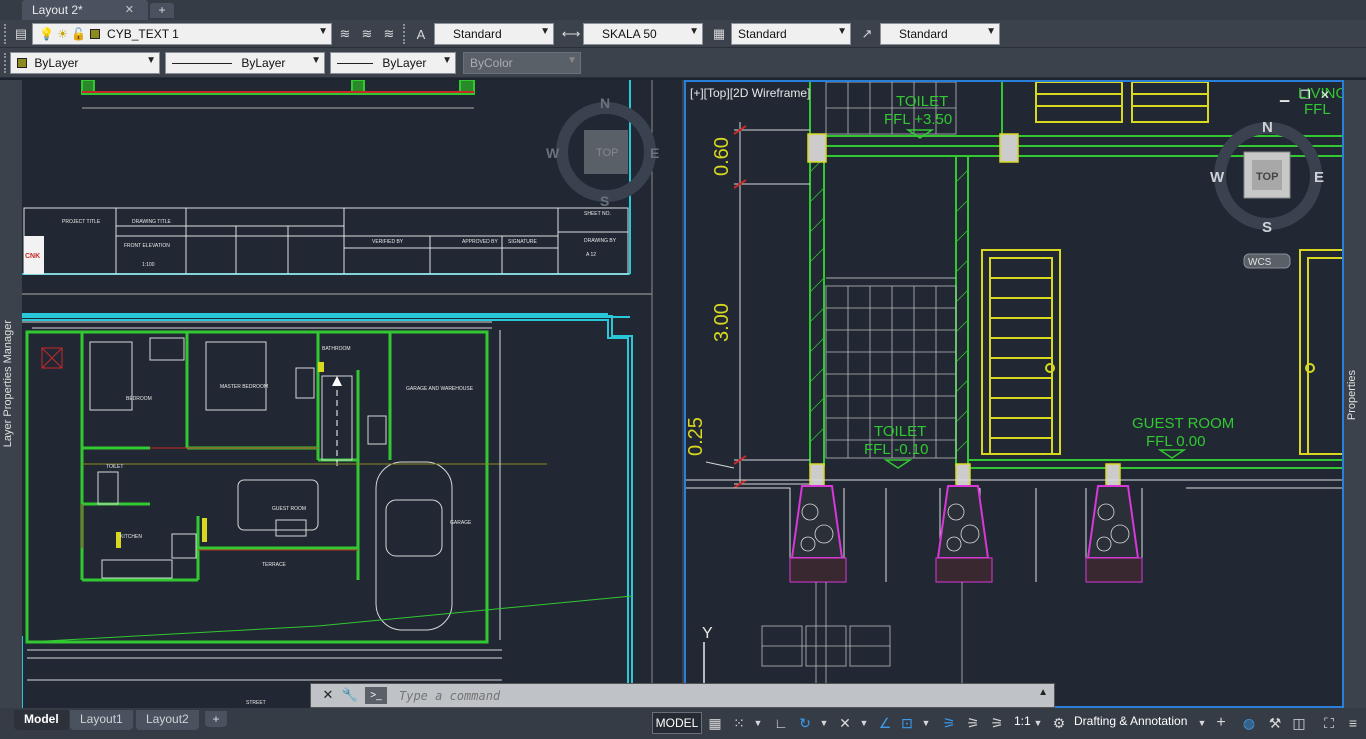 This screenshot has width=1366, height=739. Describe the element at coordinates (85, 63) in the screenshot. I see `color-dropdown: ByLayer ▼` at that location.